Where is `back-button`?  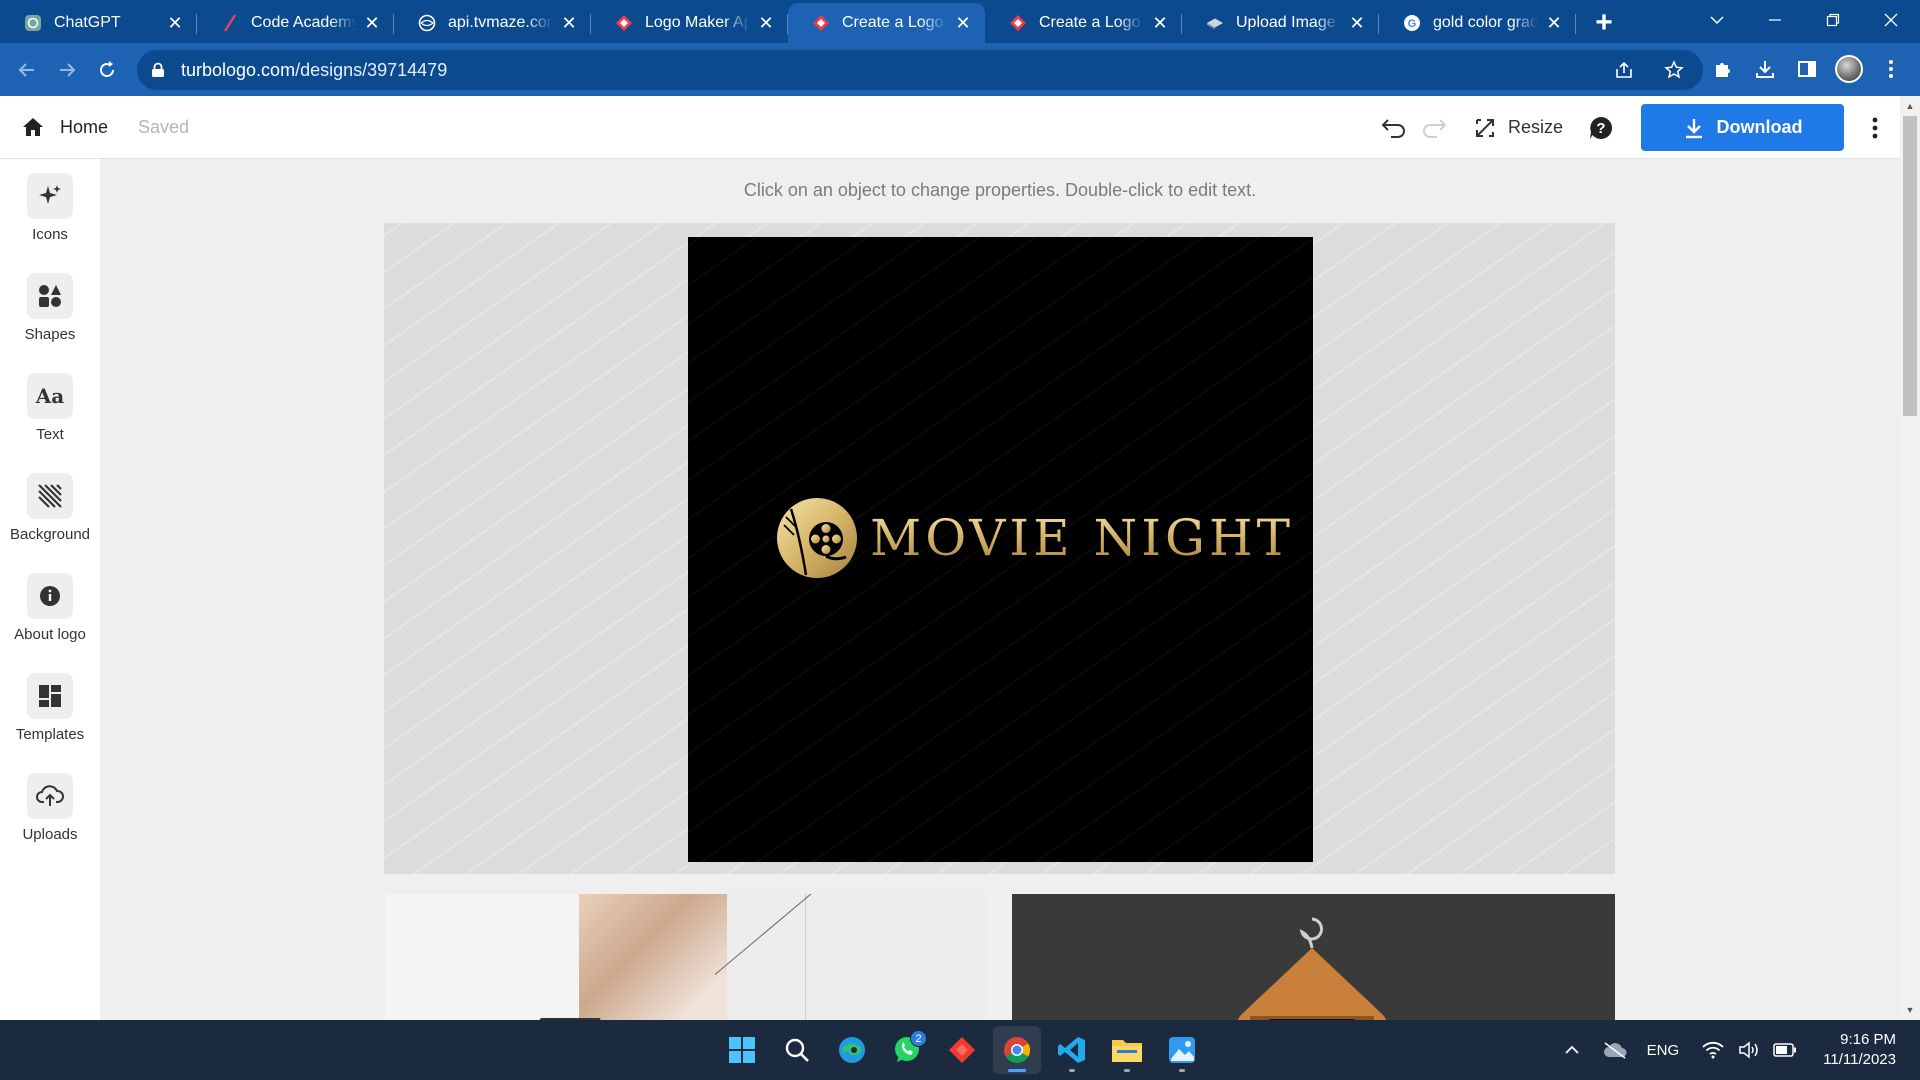
back-button is located at coordinates (27, 70).